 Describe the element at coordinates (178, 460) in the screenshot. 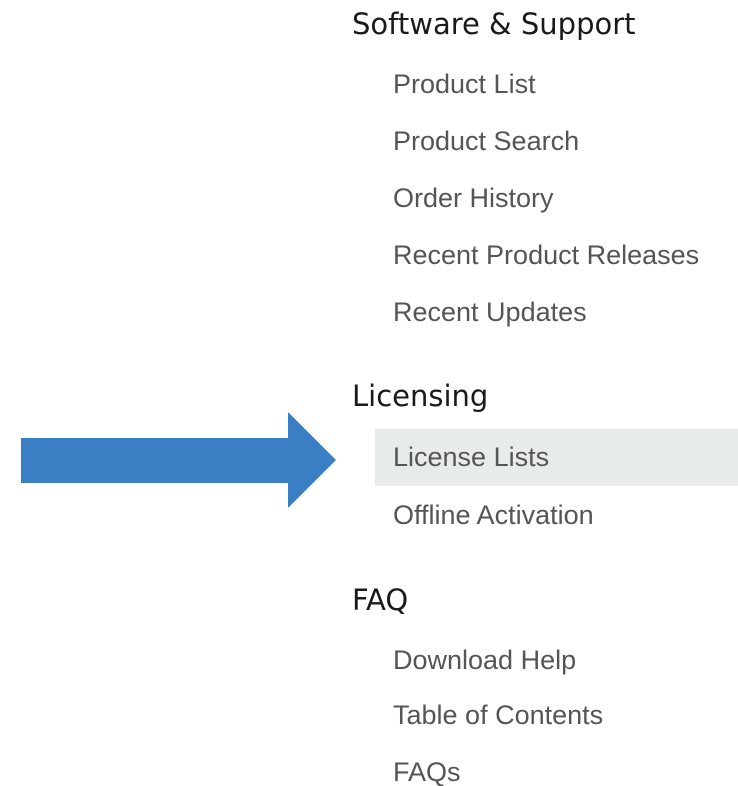

I see `pointer-arrow-shape` at that location.